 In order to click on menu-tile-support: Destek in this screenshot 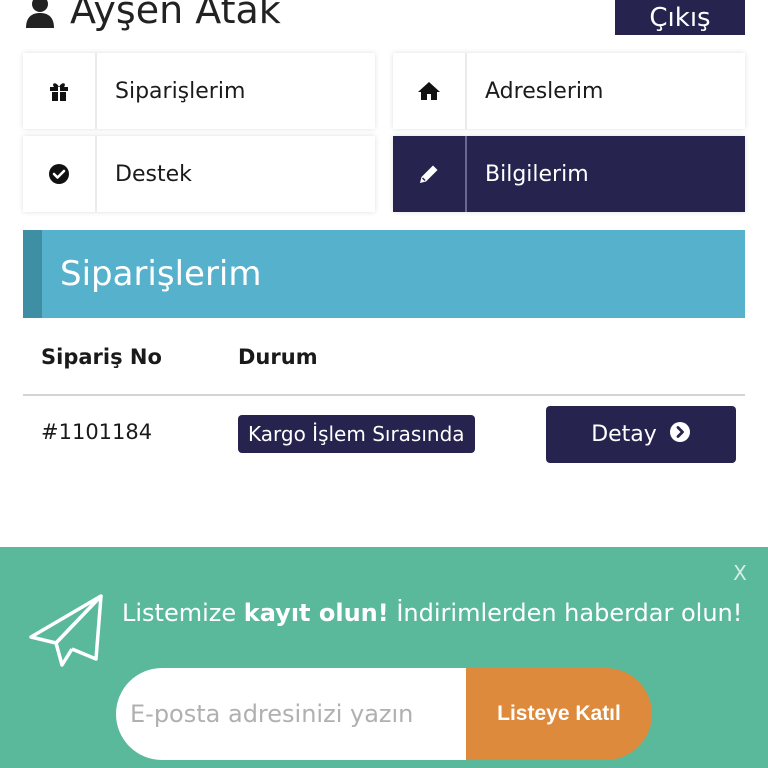, I will do `click(199, 174)`.